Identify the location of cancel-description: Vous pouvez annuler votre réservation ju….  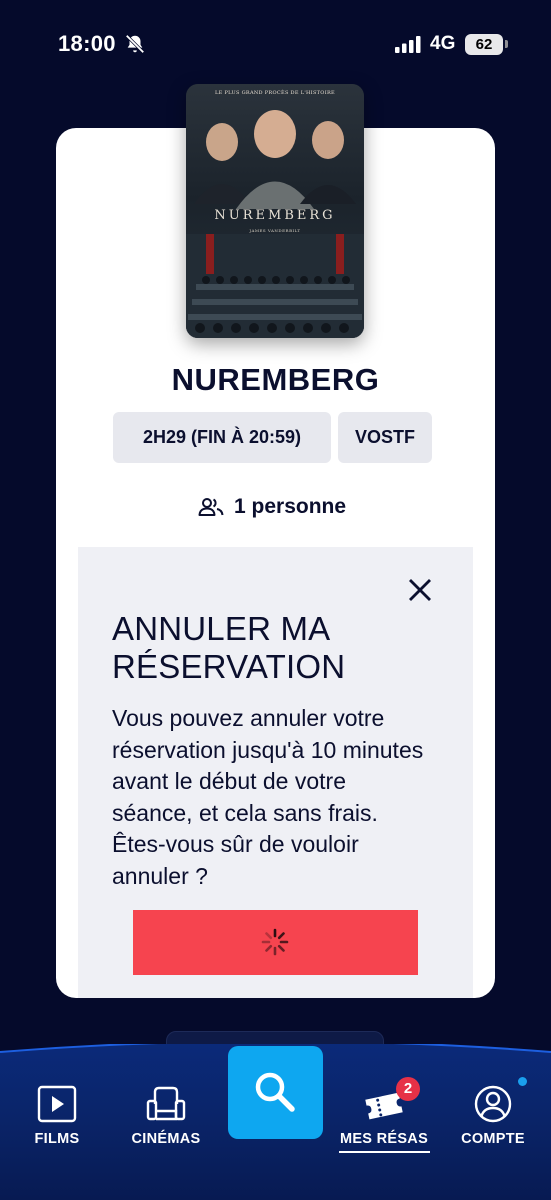
(268, 797).